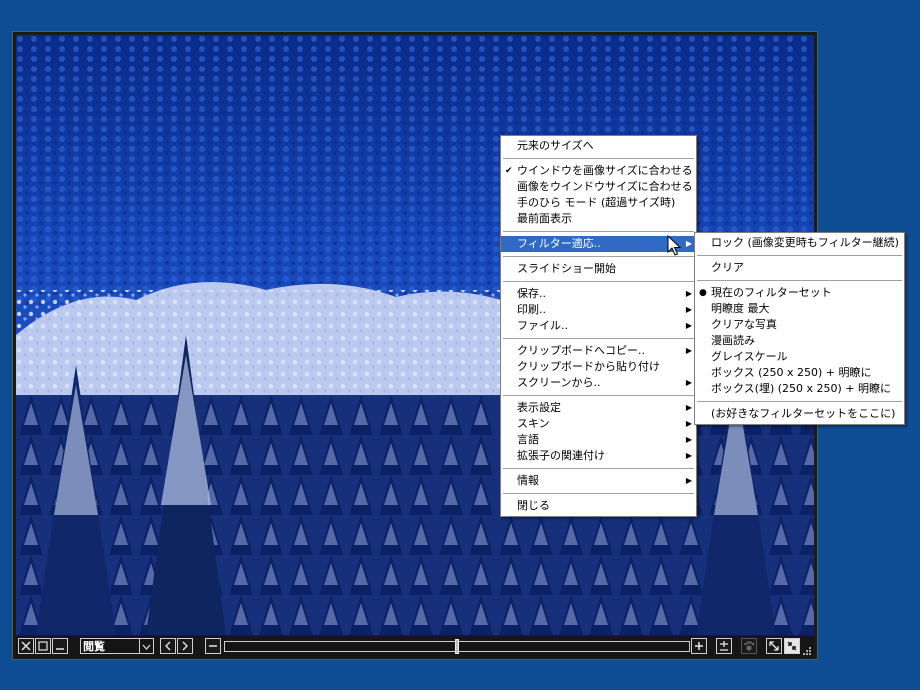  I want to click on menu-item-slideshow: スライドショー開始, so click(598, 269).